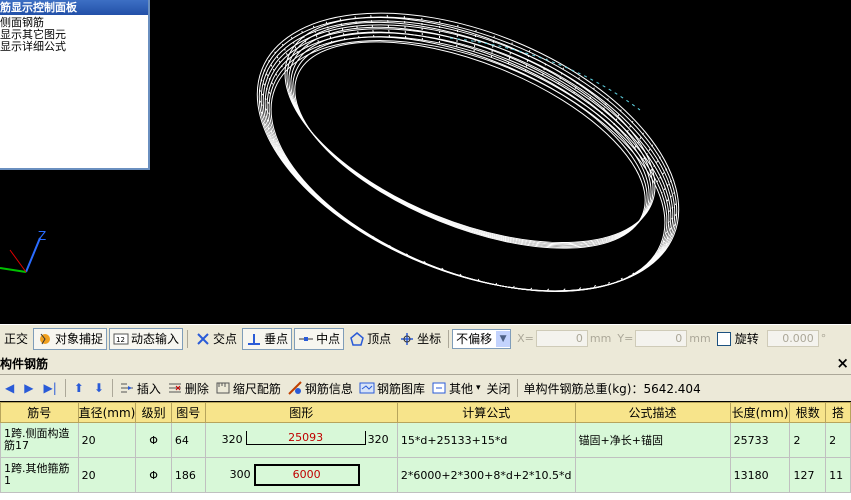  What do you see at coordinates (808, 440) in the screenshot?
I see `cell-count: 2` at bounding box center [808, 440].